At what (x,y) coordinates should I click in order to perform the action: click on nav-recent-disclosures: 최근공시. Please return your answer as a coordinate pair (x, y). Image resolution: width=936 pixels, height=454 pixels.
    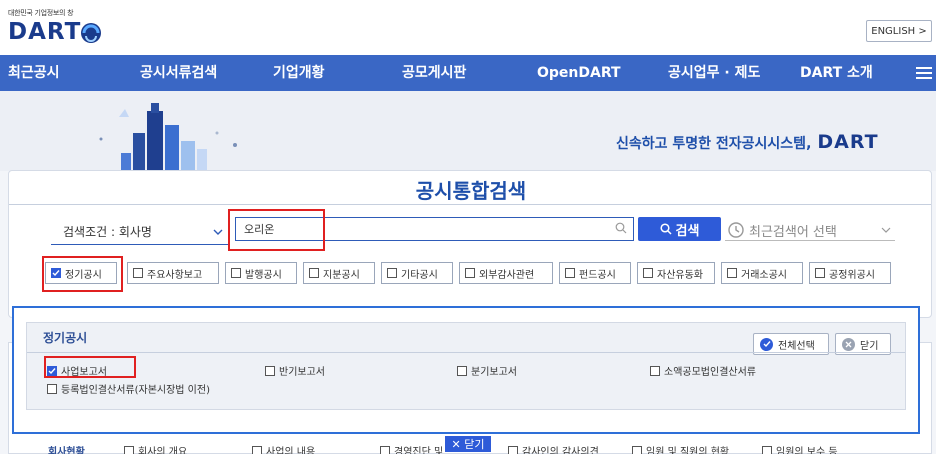
    Looking at the image, I should click on (34, 73).